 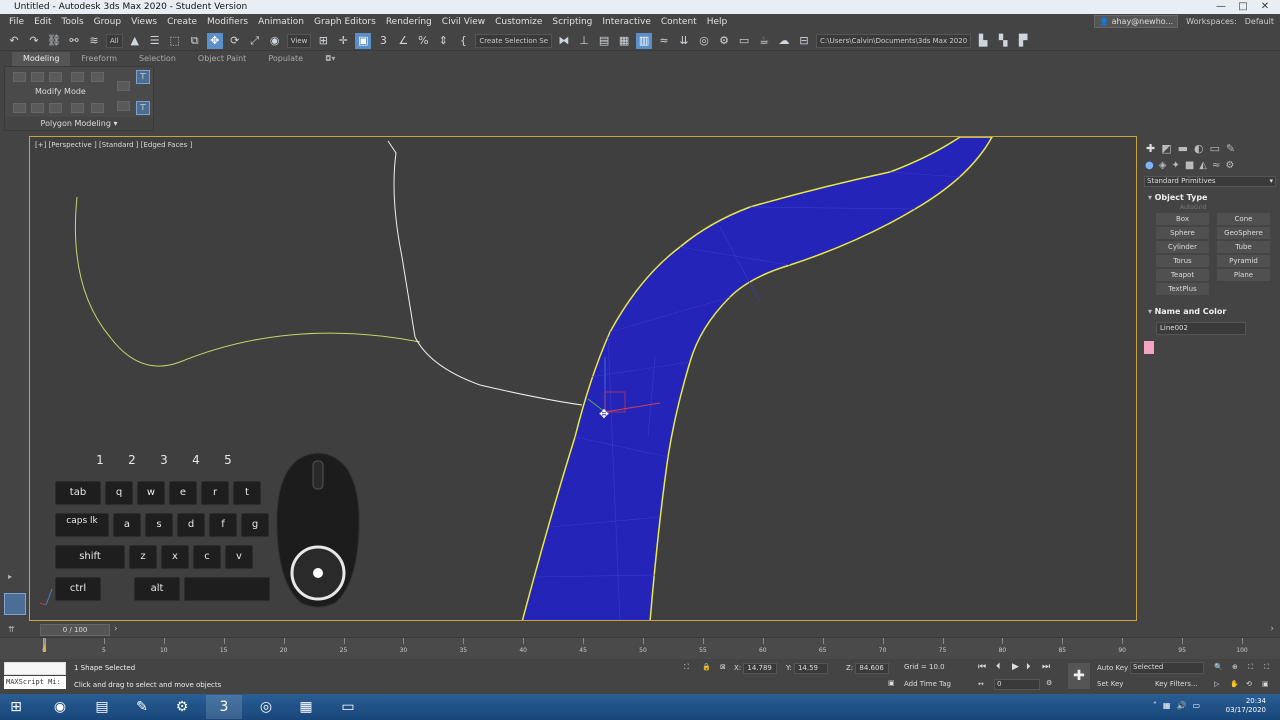 What do you see at coordinates (872, 668) in the screenshot?
I see `z-coordinate-field: 84.606` at bounding box center [872, 668].